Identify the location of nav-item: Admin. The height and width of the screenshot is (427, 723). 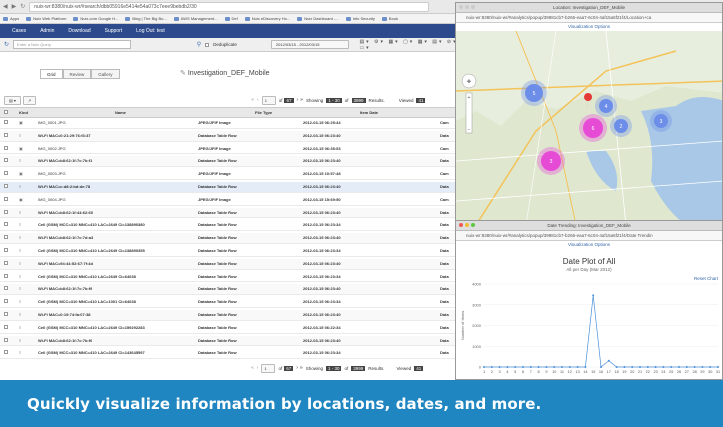
(47, 31).